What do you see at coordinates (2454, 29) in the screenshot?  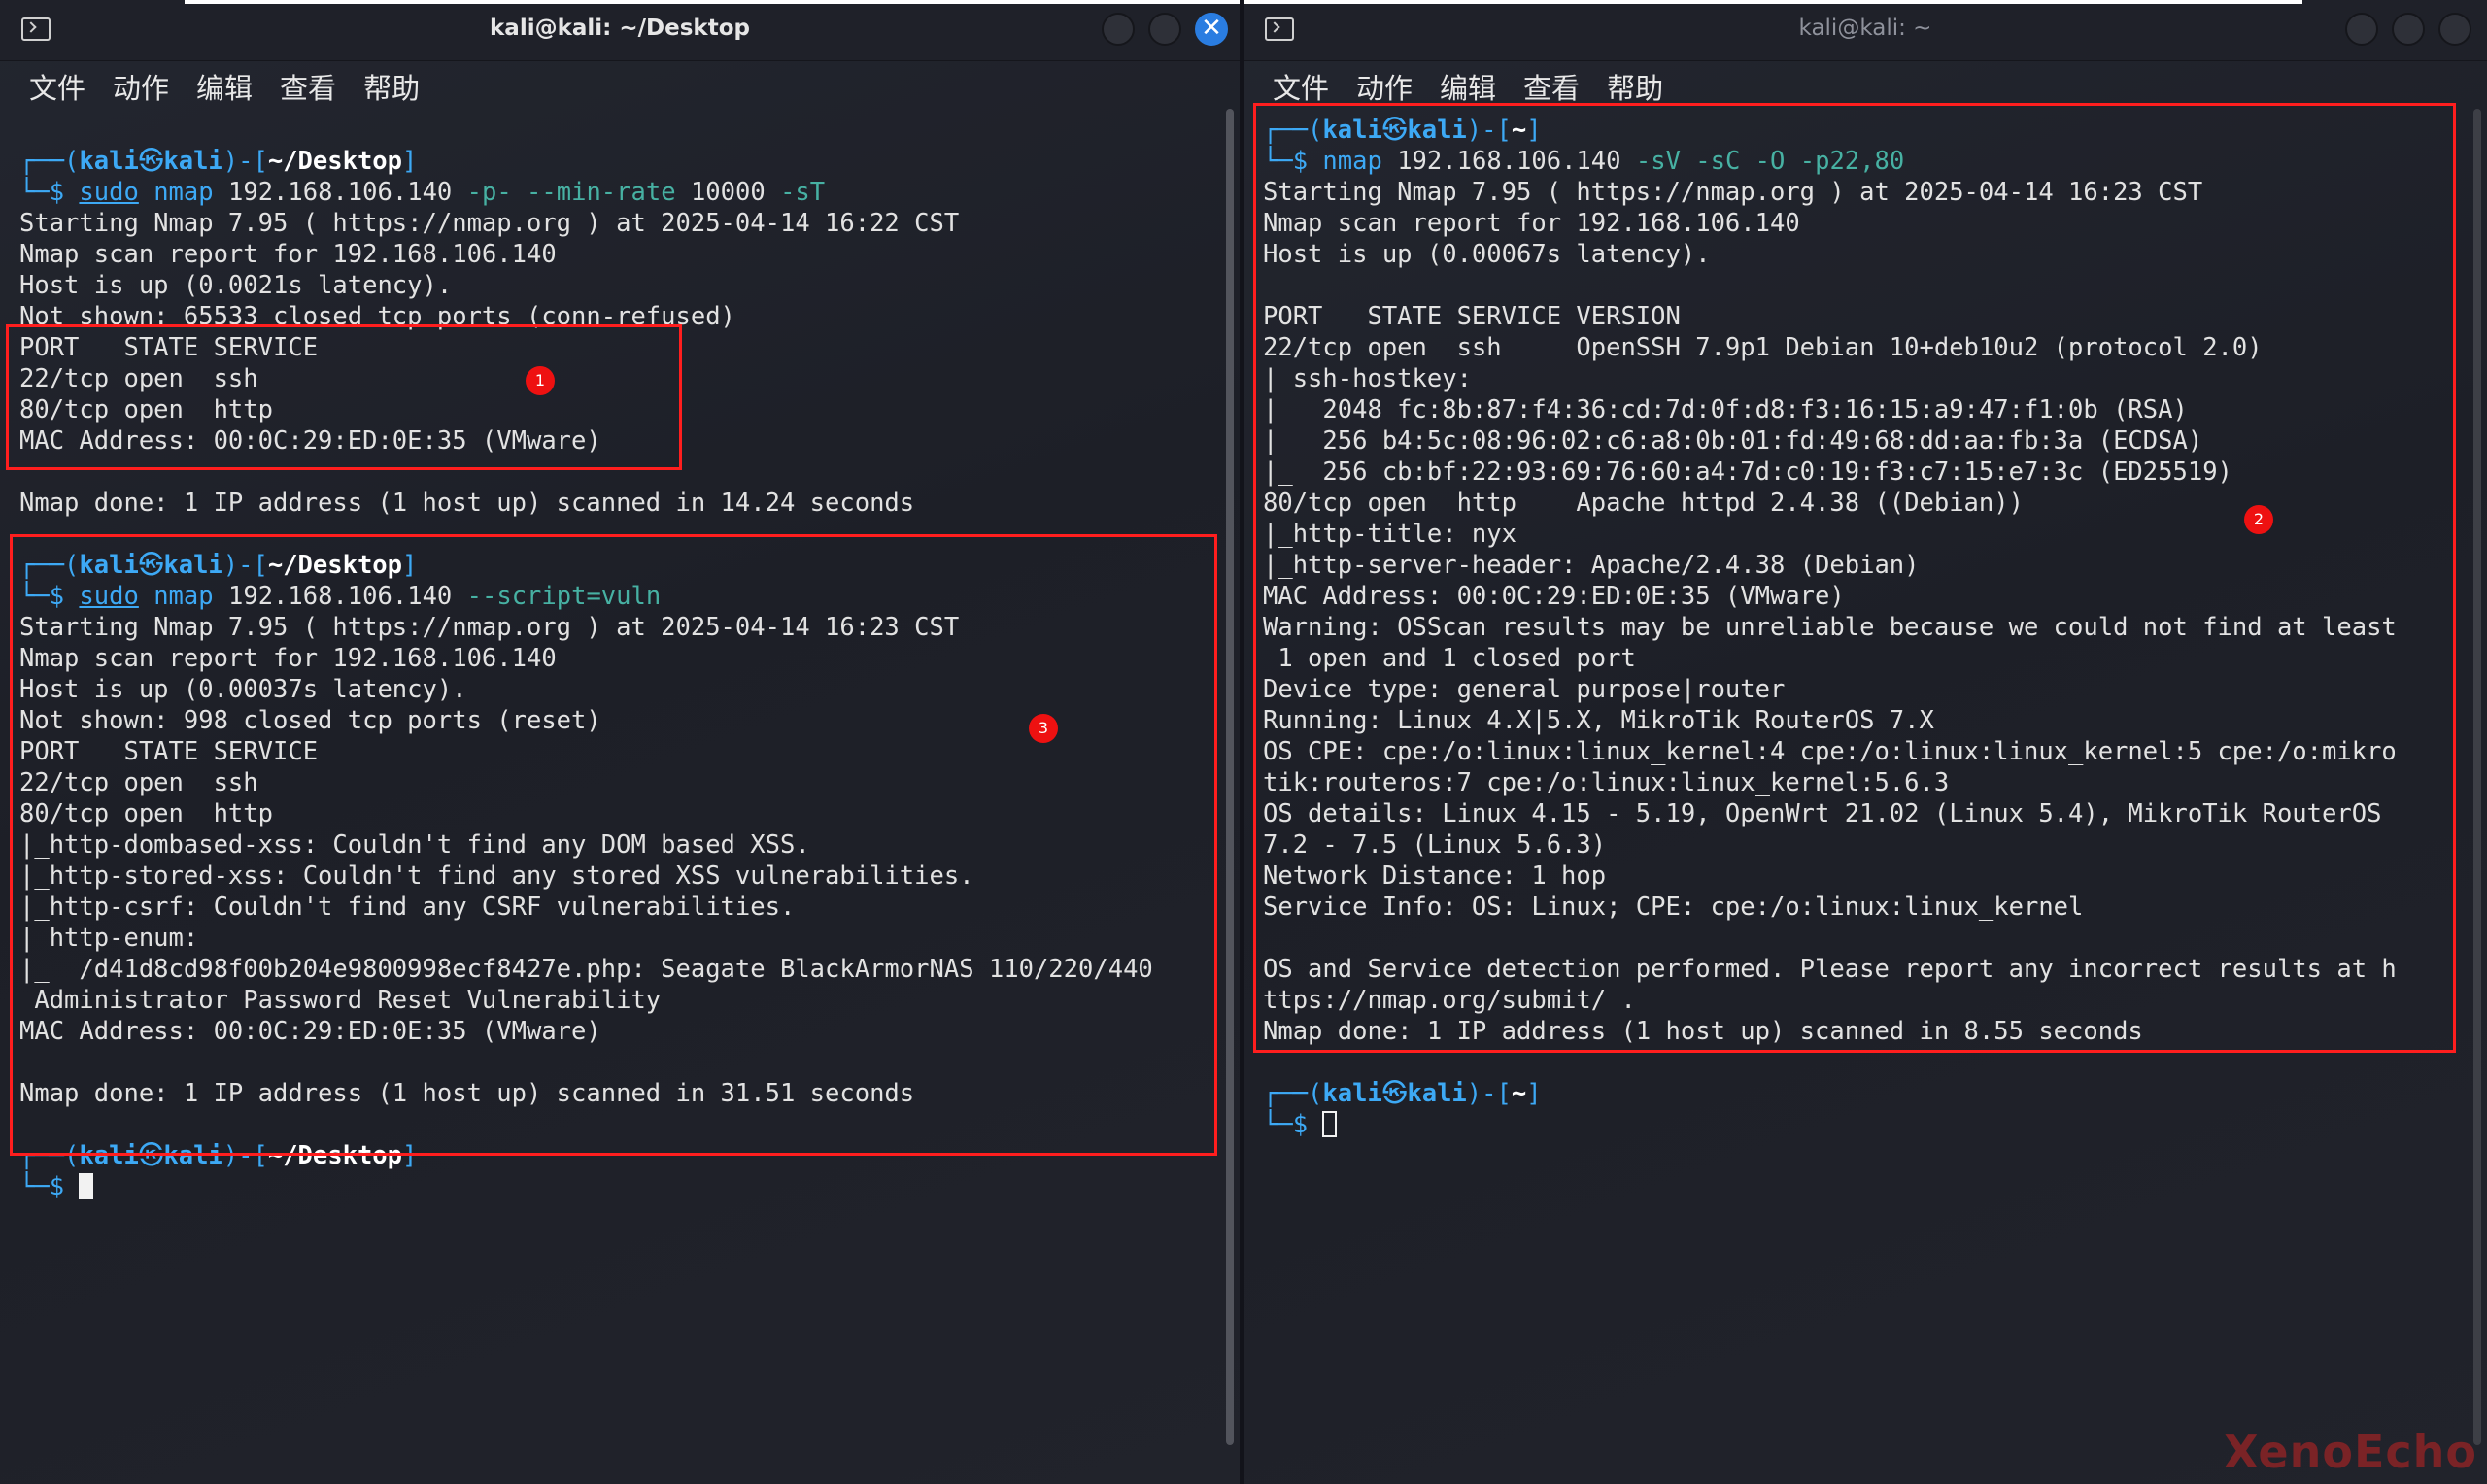 I see `close-button` at bounding box center [2454, 29].